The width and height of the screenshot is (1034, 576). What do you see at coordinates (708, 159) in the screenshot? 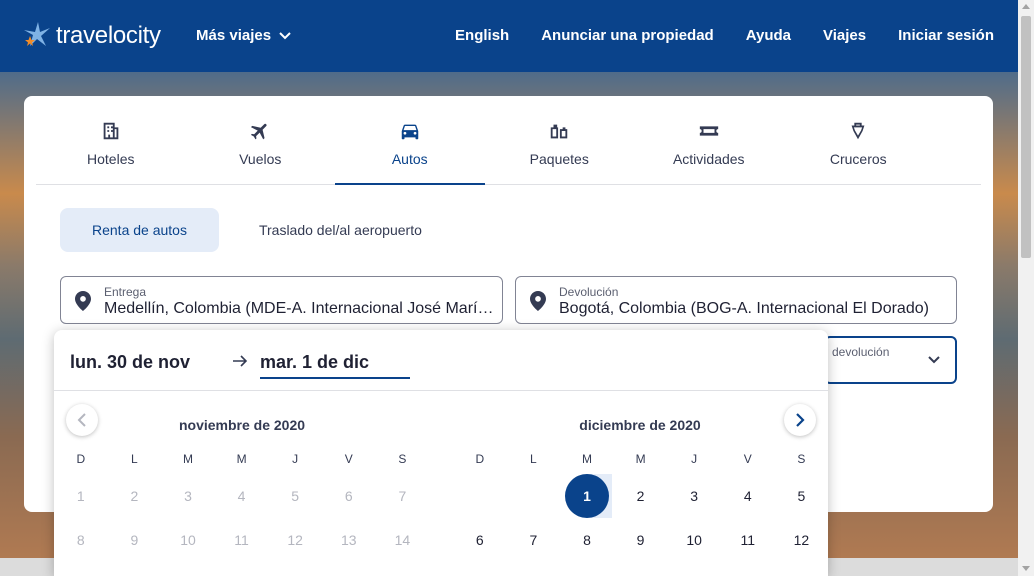
I see `tab-label: Actividades` at bounding box center [708, 159].